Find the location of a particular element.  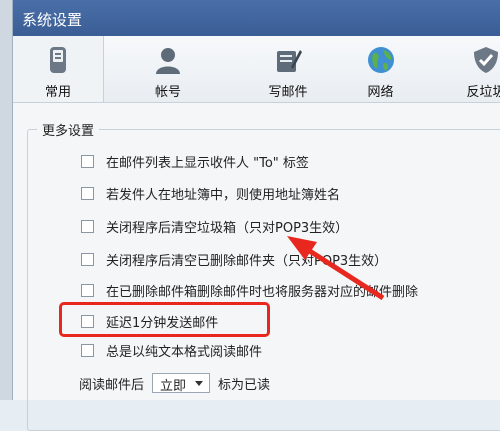

tab-label: 反垃圾 is located at coordinates (483, 92).